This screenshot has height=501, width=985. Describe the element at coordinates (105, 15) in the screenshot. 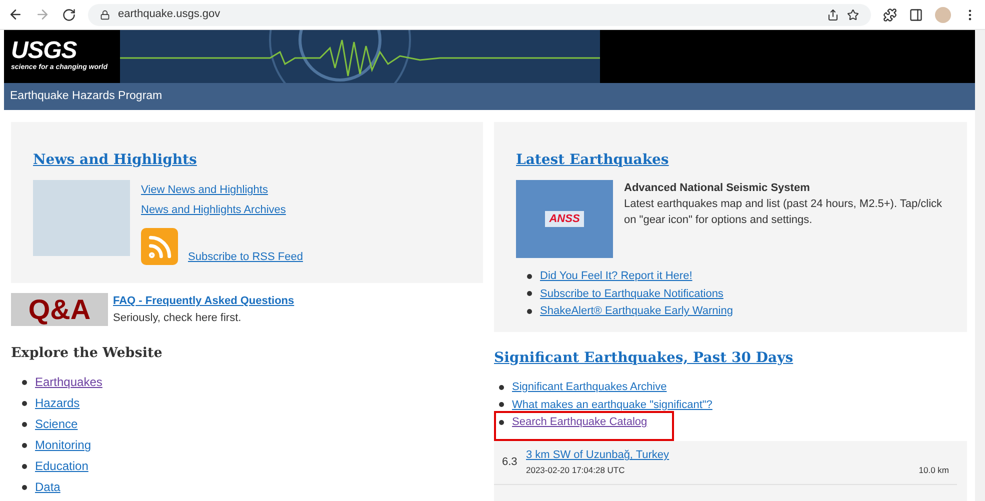

I see `lock-icon` at that location.